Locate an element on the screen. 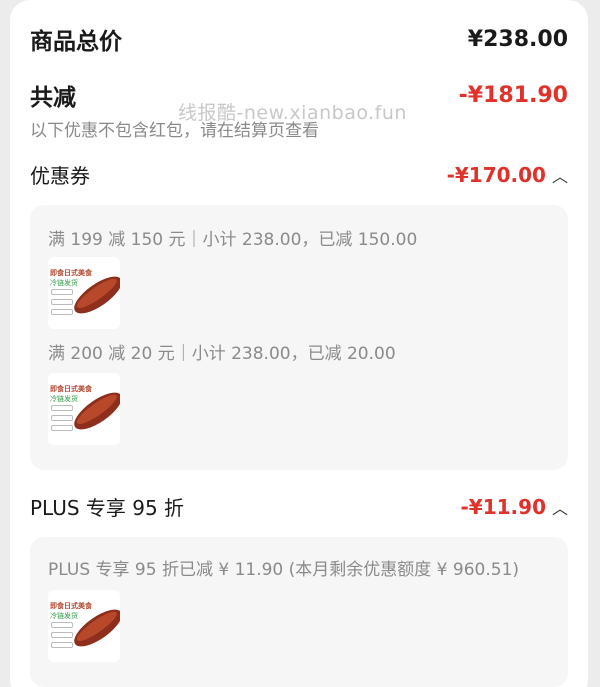 Image resolution: width=600 pixels, height=687 pixels. total-label: 商品总价 is located at coordinates (76, 42).